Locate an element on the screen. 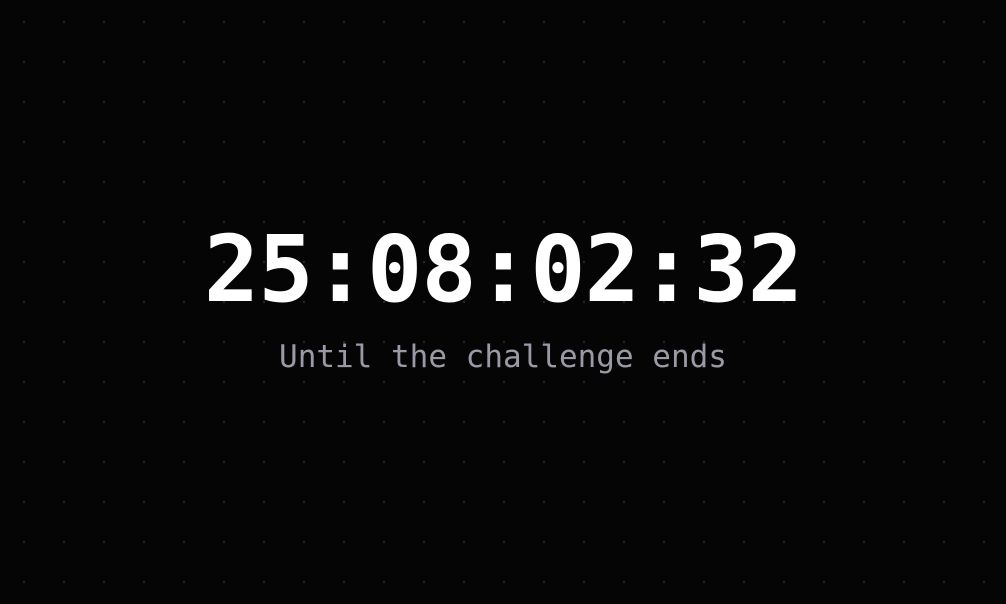  countdown-caption: Until the challenge ends is located at coordinates (503, 357).